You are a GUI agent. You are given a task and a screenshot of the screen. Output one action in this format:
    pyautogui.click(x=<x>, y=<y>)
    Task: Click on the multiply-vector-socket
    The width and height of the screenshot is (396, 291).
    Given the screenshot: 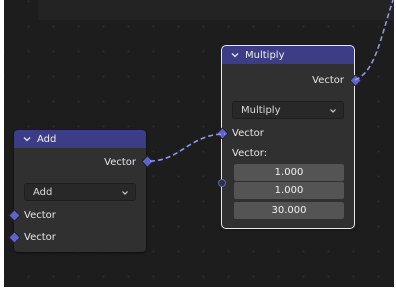 What is the action you would take?
    pyautogui.click(x=222, y=183)
    